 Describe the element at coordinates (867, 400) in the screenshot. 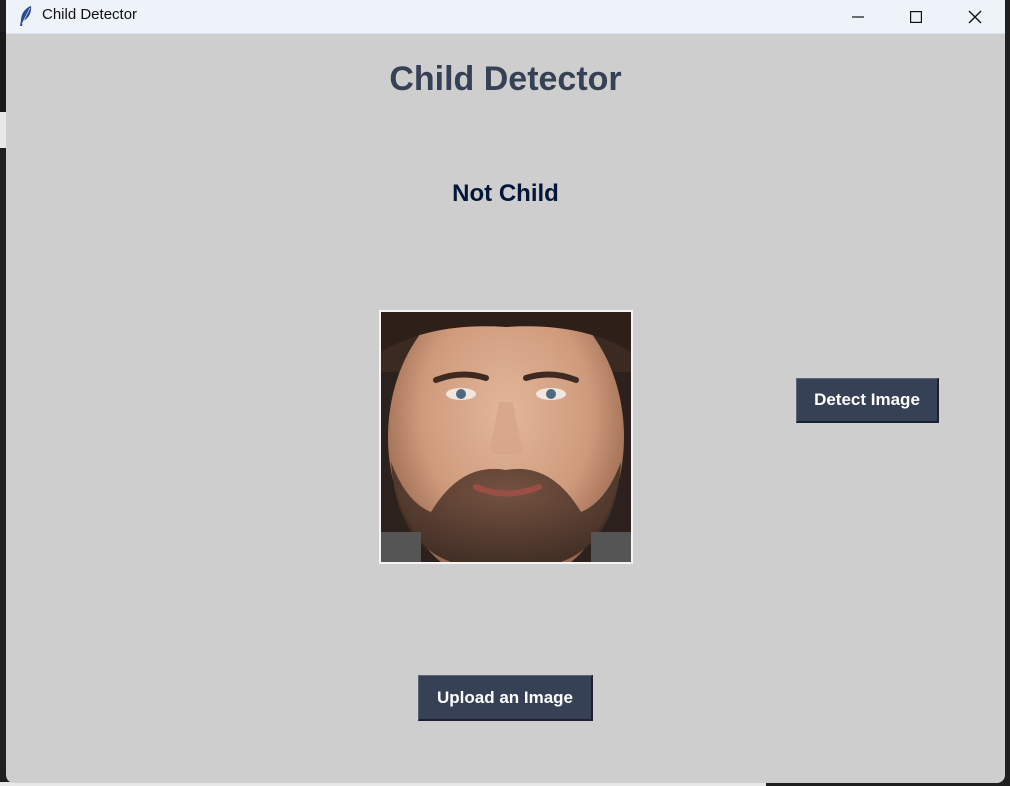

I see `detect-image-button: Detect Image` at that location.